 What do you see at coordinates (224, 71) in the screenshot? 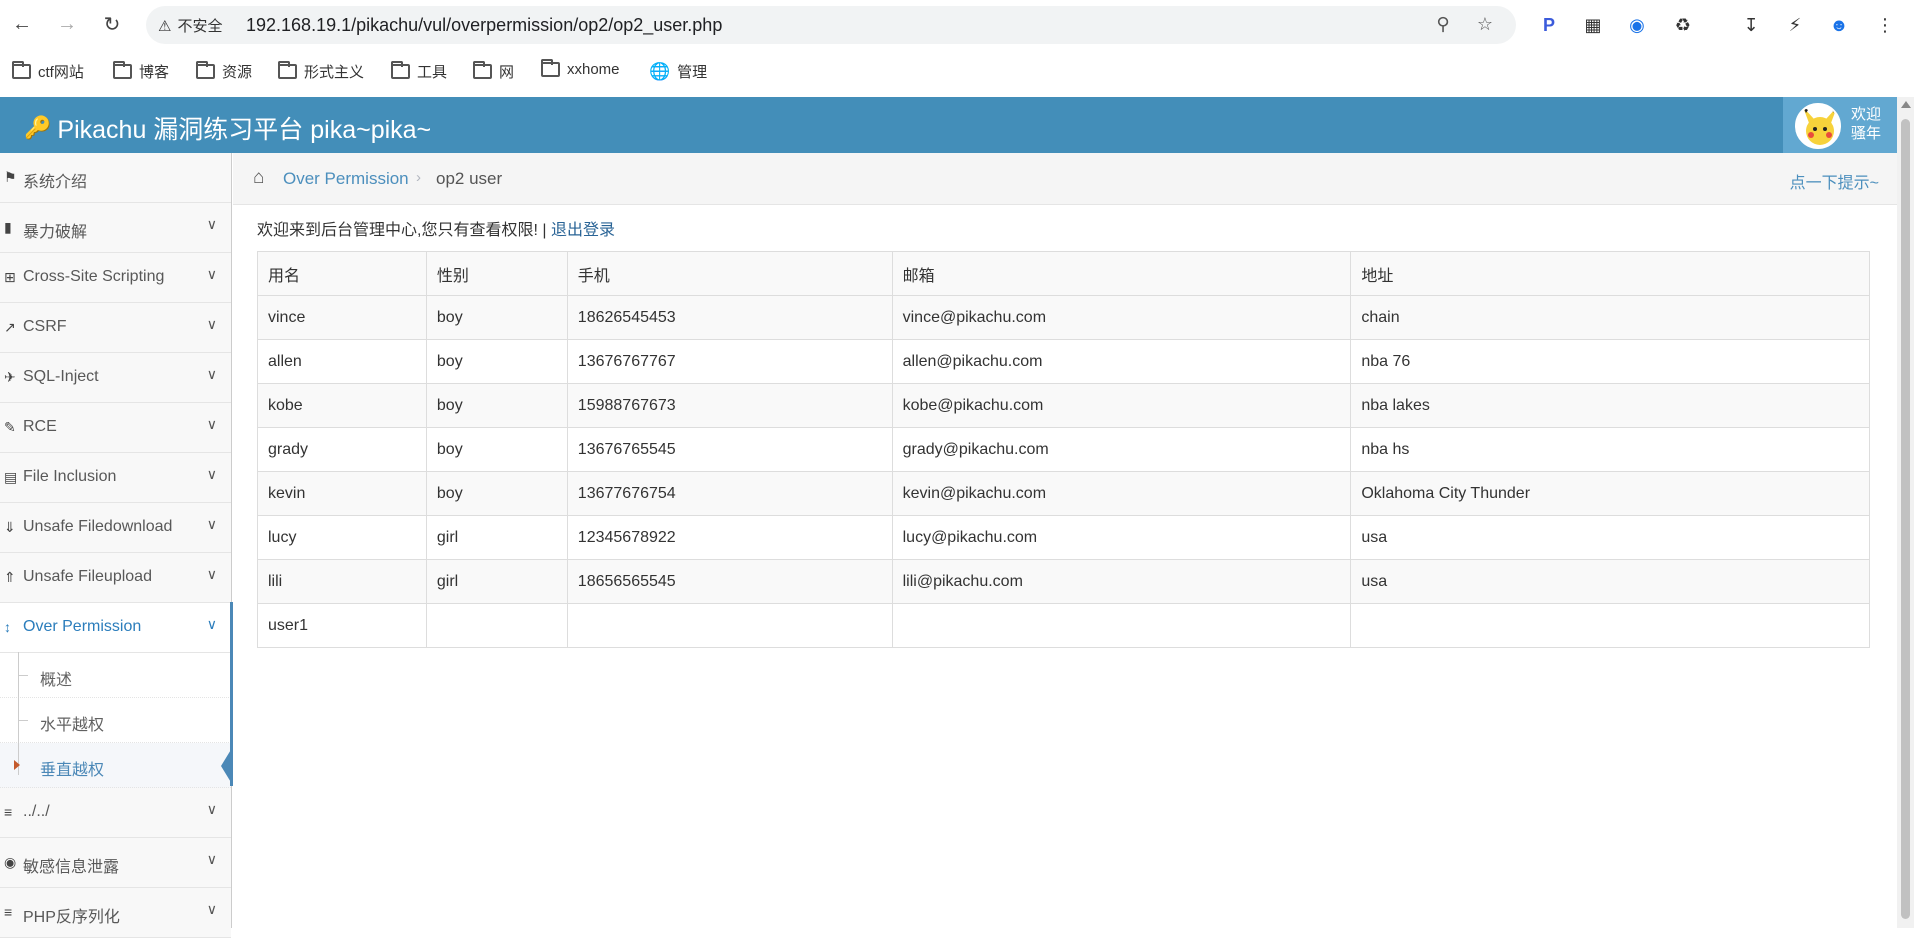
I see `bookmark-resources: 资源` at bounding box center [224, 71].